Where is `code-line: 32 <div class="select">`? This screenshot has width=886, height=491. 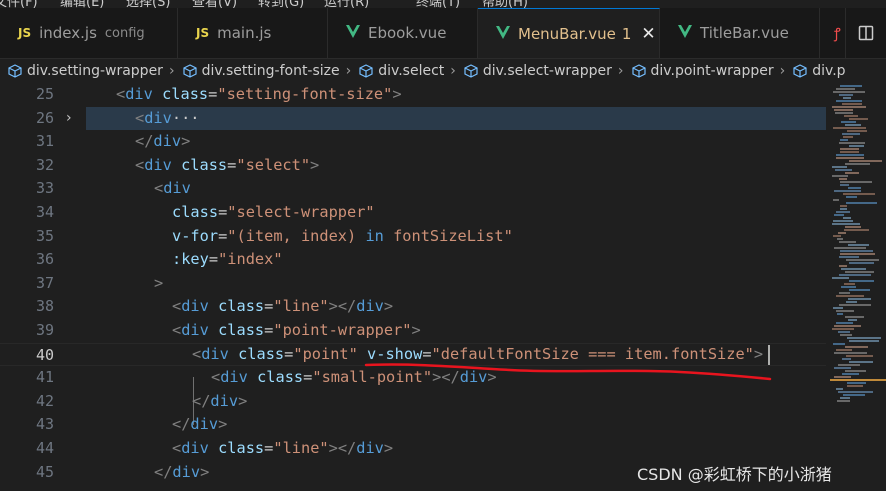 code-line: 32 <div class="select"> is located at coordinates (413, 166).